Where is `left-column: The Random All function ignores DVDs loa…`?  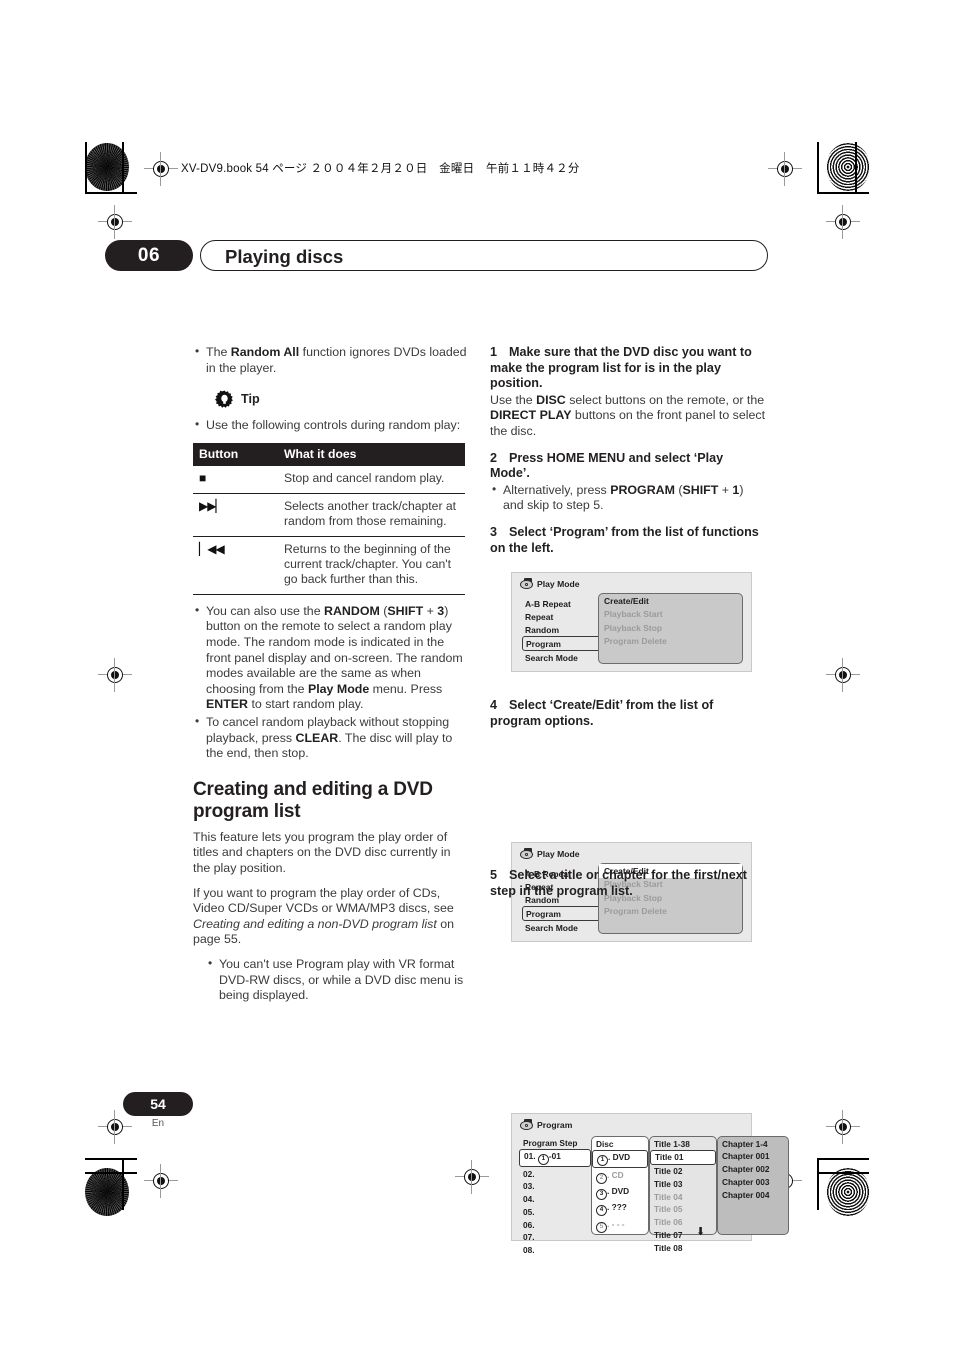 left-column: The Random All function ignores DVDs loa… is located at coordinates (331, 678).